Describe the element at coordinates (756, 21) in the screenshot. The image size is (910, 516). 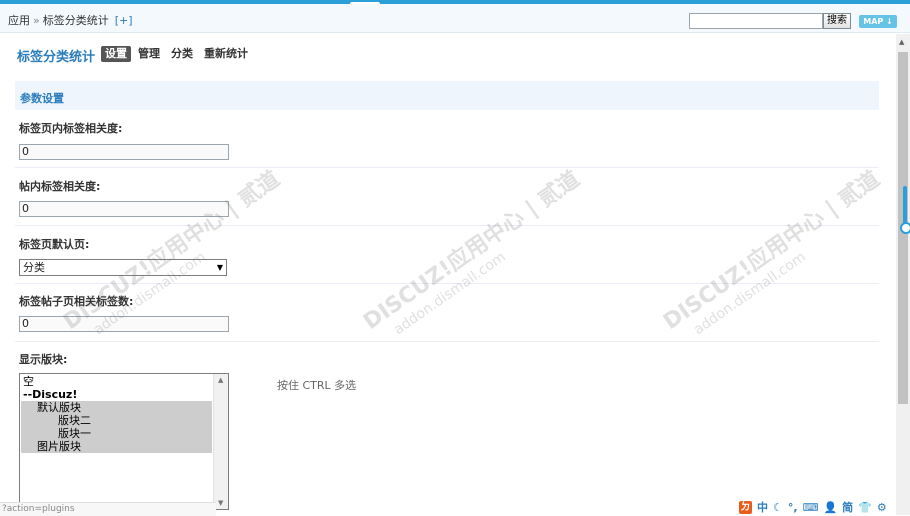
I see `search-input` at that location.